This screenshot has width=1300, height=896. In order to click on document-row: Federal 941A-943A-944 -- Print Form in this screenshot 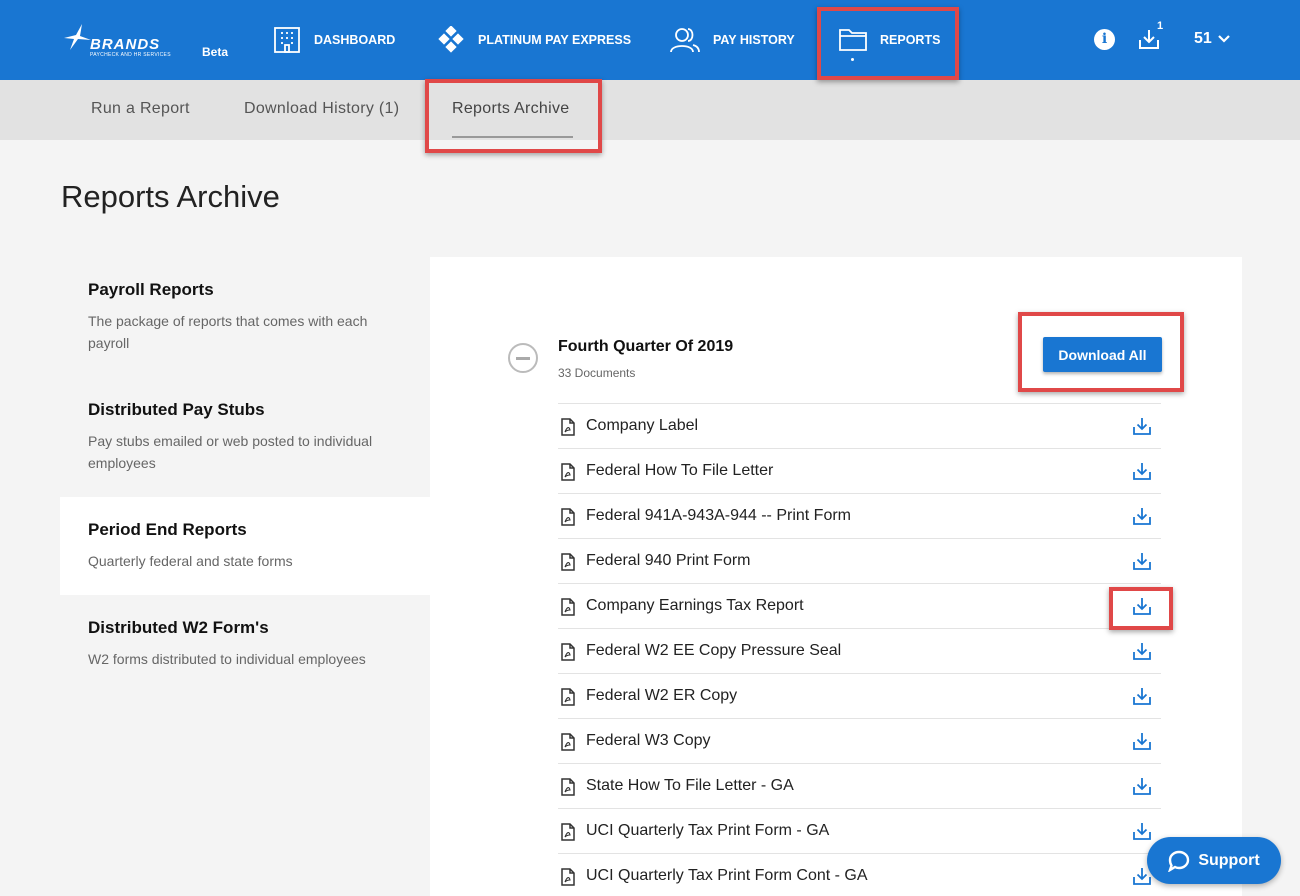, I will do `click(859, 515)`.